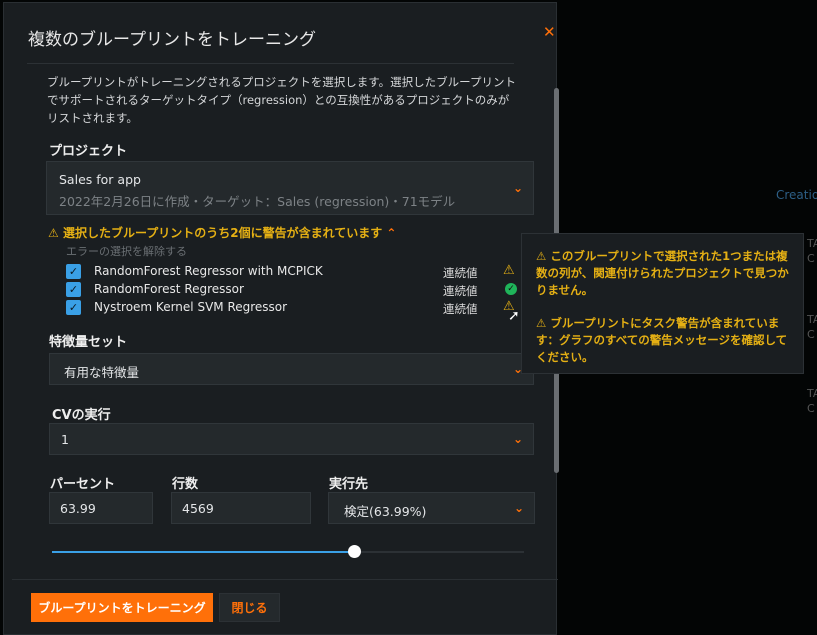 This screenshot has height=635, width=817. What do you see at coordinates (102, 372) in the screenshot?
I see `feature-set-value: 有用な特徴量` at bounding box center [102, 372].